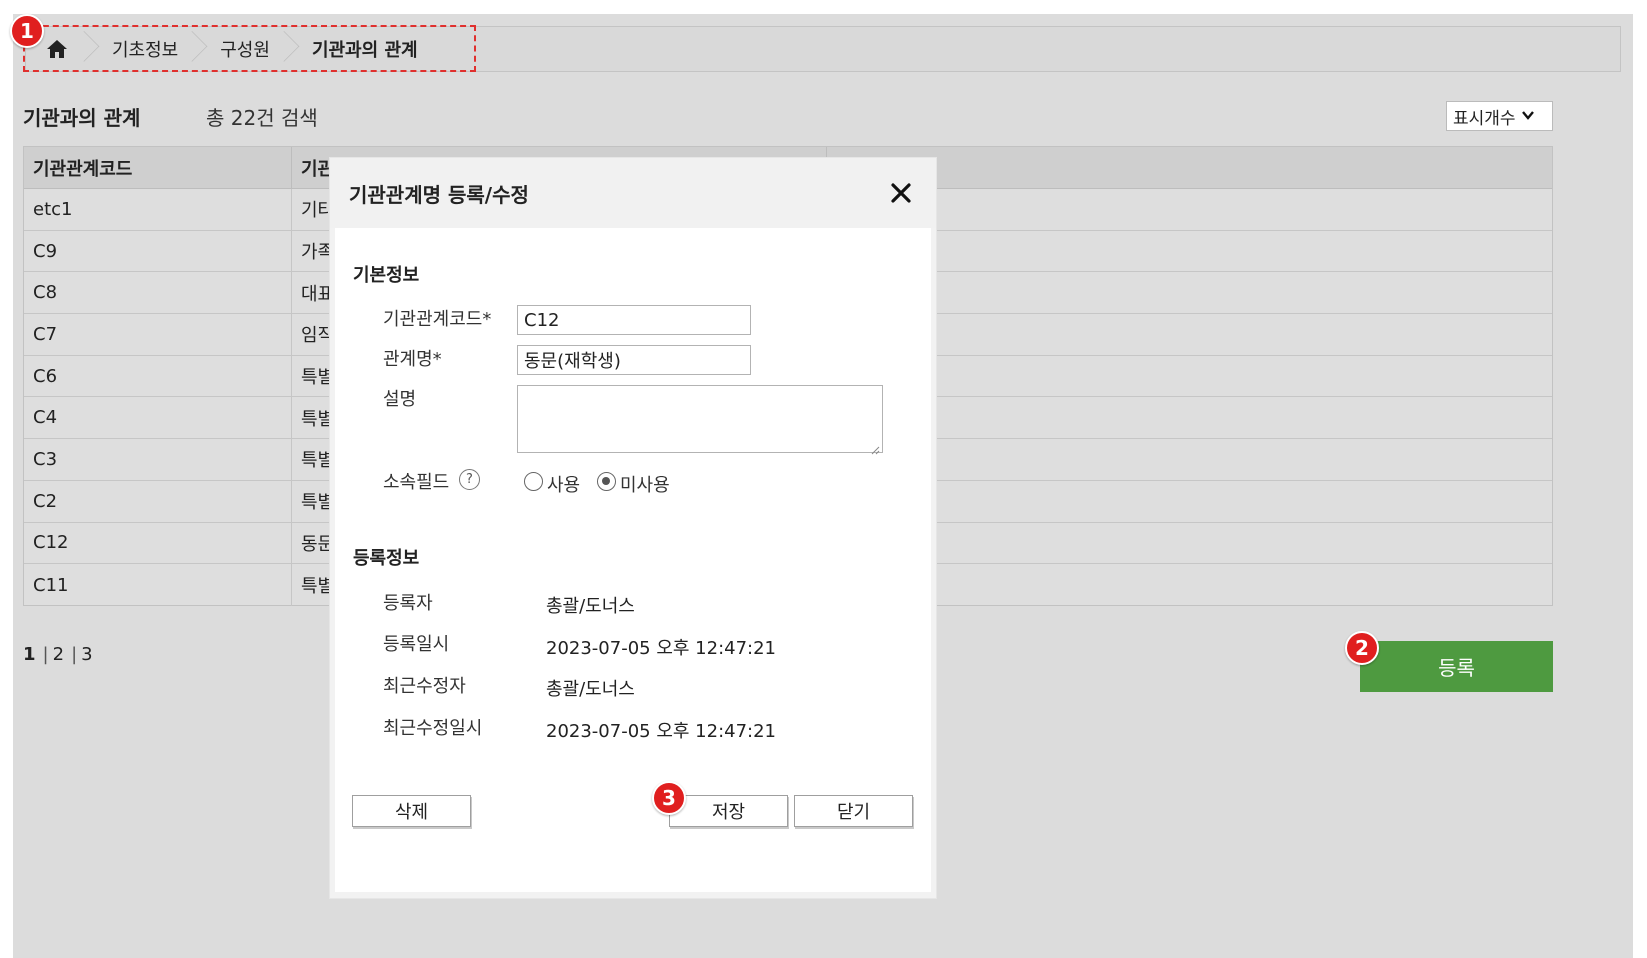  What do you see at coordinates (412, 359) in the screenshot?
I see `relation-name-label: 관계명*` at bounding box center [412, 359].